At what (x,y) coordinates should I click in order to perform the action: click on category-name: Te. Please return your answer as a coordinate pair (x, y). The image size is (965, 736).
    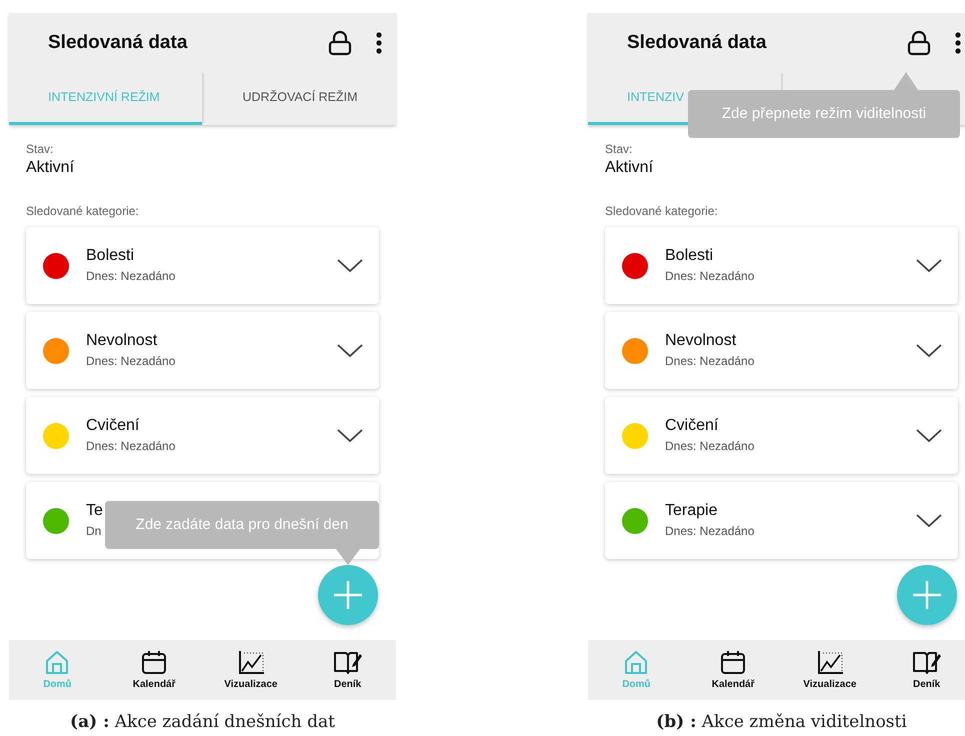
    Looking at the image, I should click on (94, 511).